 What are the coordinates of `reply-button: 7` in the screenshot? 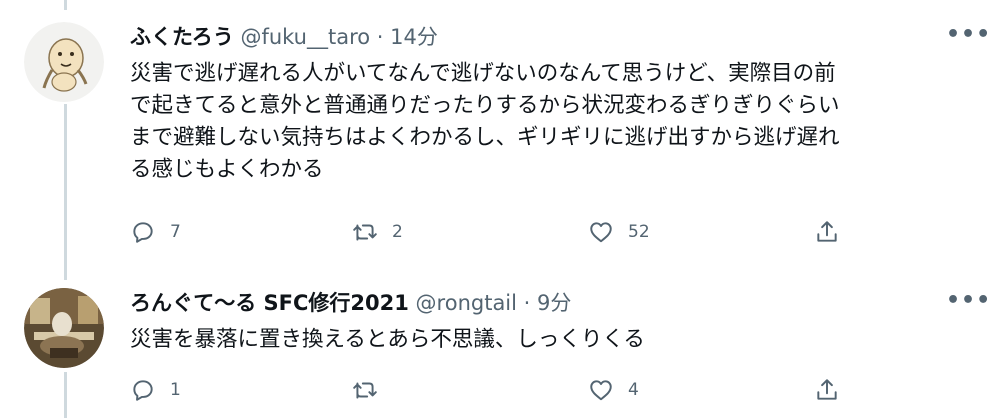 It's located at (155, 232).